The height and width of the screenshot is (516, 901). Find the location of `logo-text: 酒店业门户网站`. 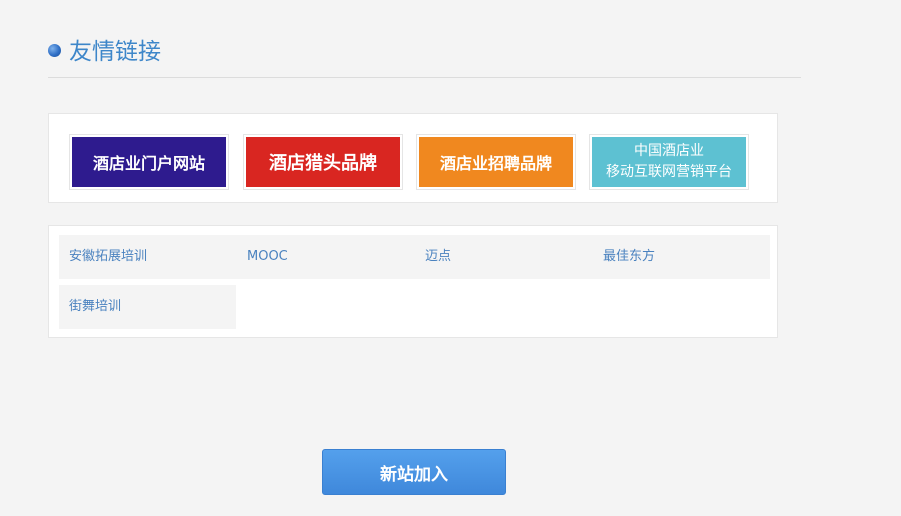

logo-text: 酒店业门户网站 is located at coordinates (148, 163).